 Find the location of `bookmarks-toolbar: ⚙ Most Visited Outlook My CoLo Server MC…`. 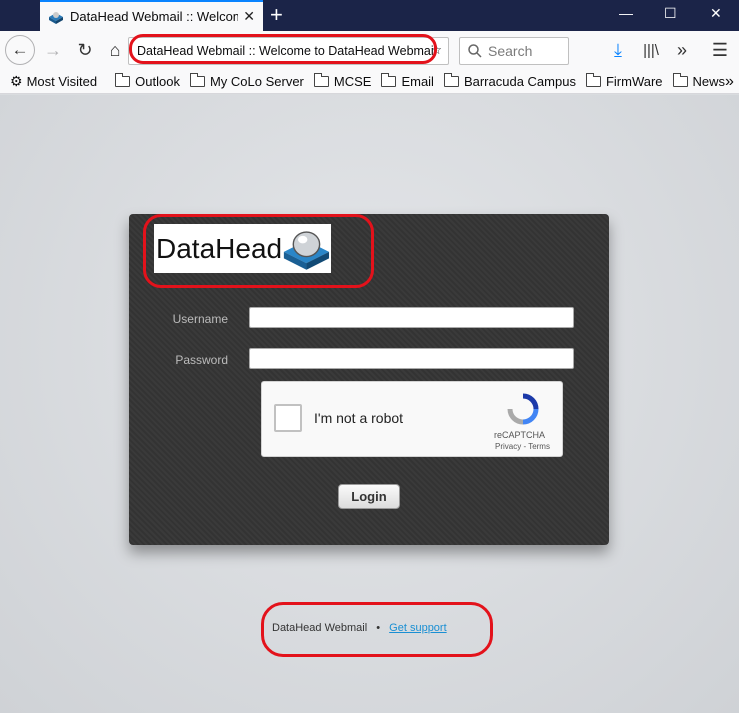

bookmarks-toolbar: ⚙ Most Visited Outlook My CoLo Server MC… is located at coordinates (369, 82).